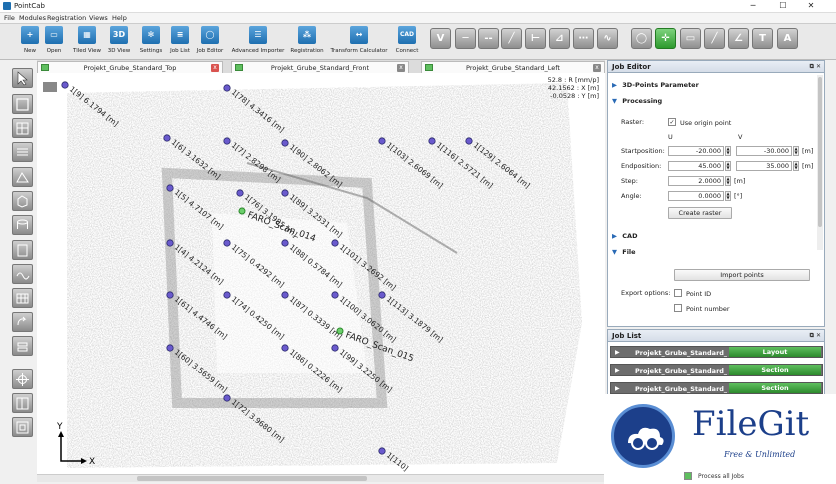  Describe the element at coordinates (700, 213) in the screenshot. I see `create-raster-button: Create raster` at that location.